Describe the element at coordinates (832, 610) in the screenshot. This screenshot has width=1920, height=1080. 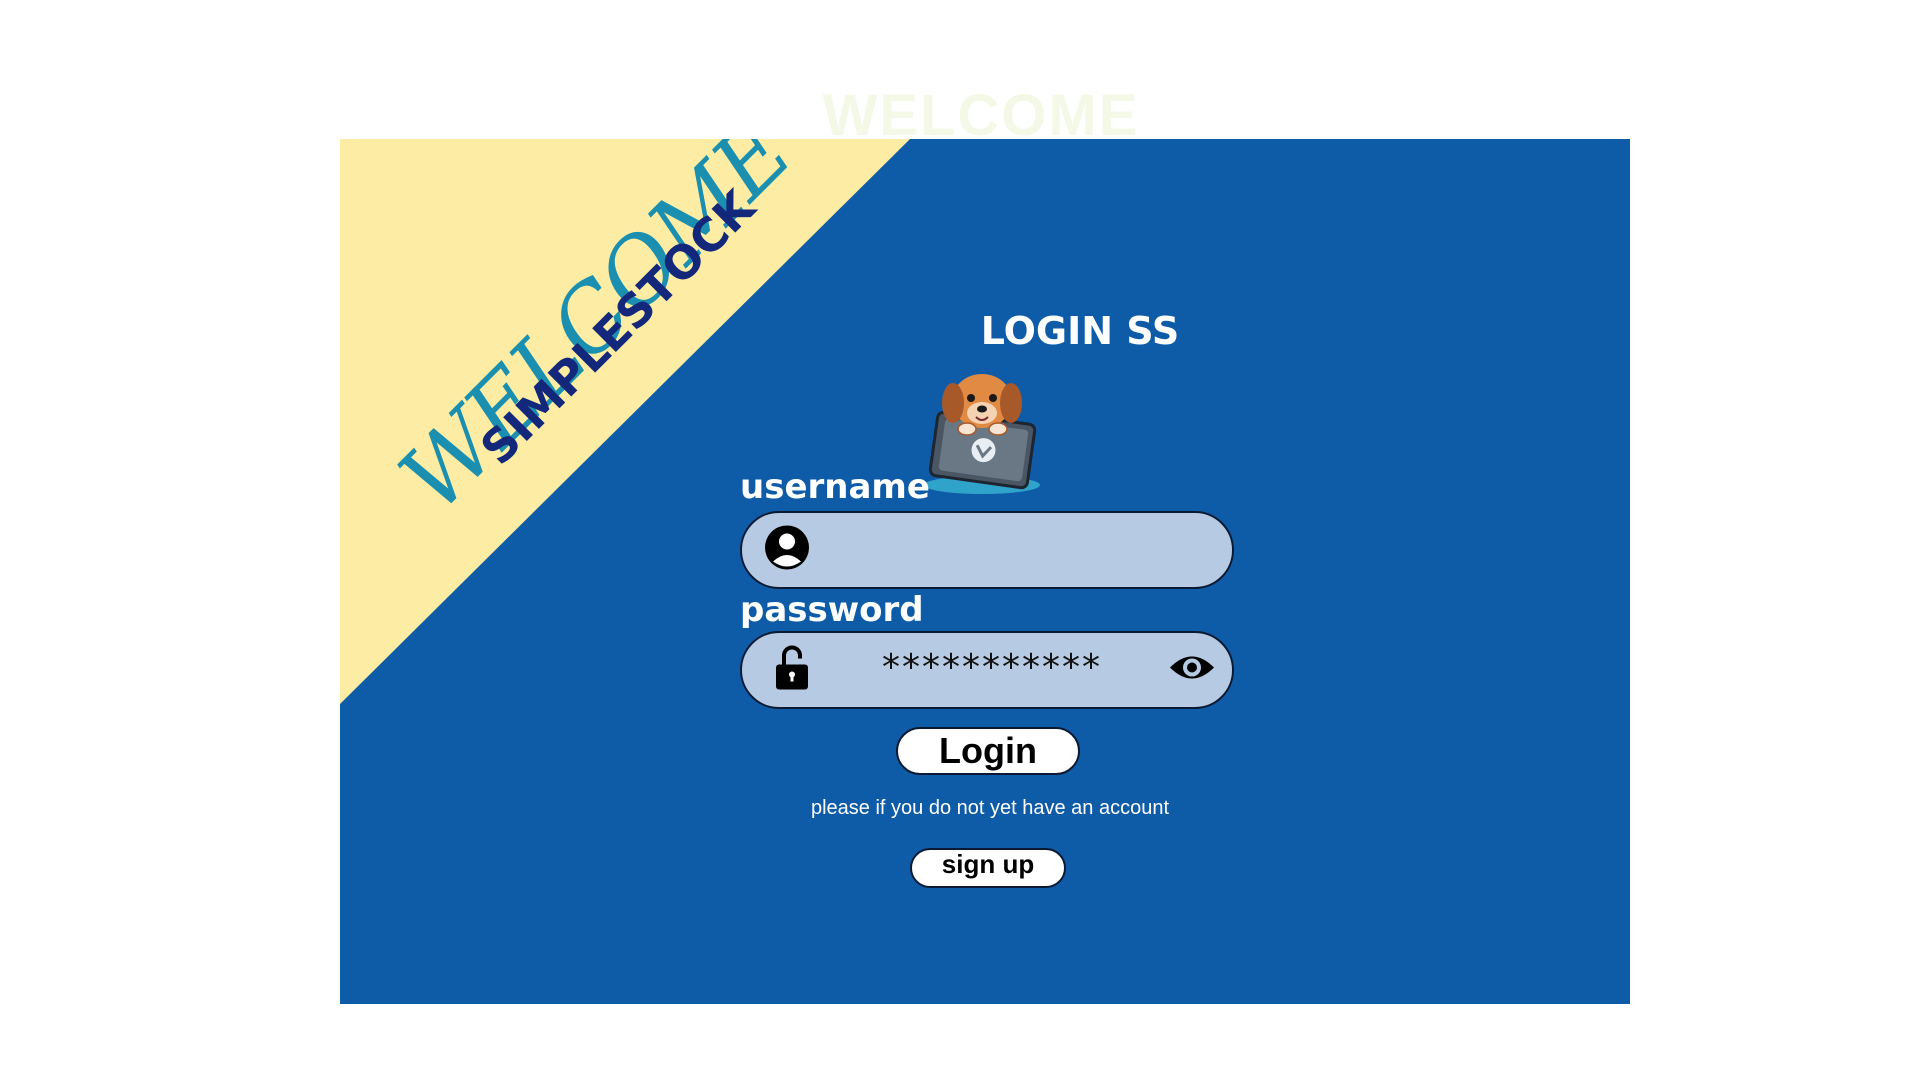
I see `password-label: password` at that location.